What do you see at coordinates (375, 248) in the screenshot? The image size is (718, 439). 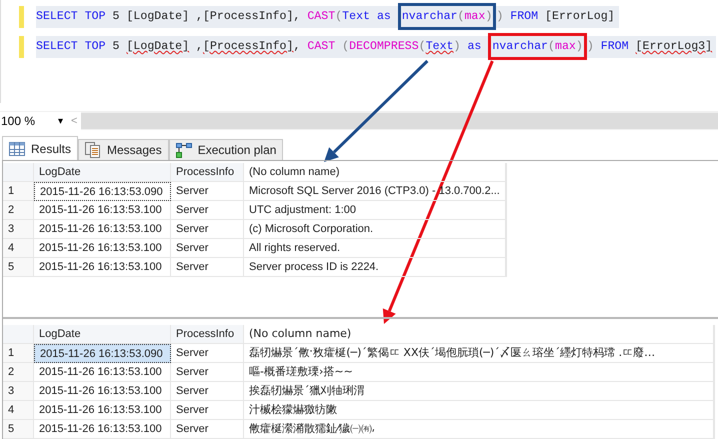 I see `table-cell: All rights reserved.` at bounding box center [375, 248].